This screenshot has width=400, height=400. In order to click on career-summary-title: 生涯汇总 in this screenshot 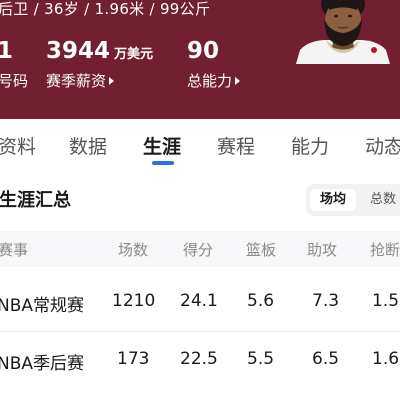, I will do `click(35, 200)`.